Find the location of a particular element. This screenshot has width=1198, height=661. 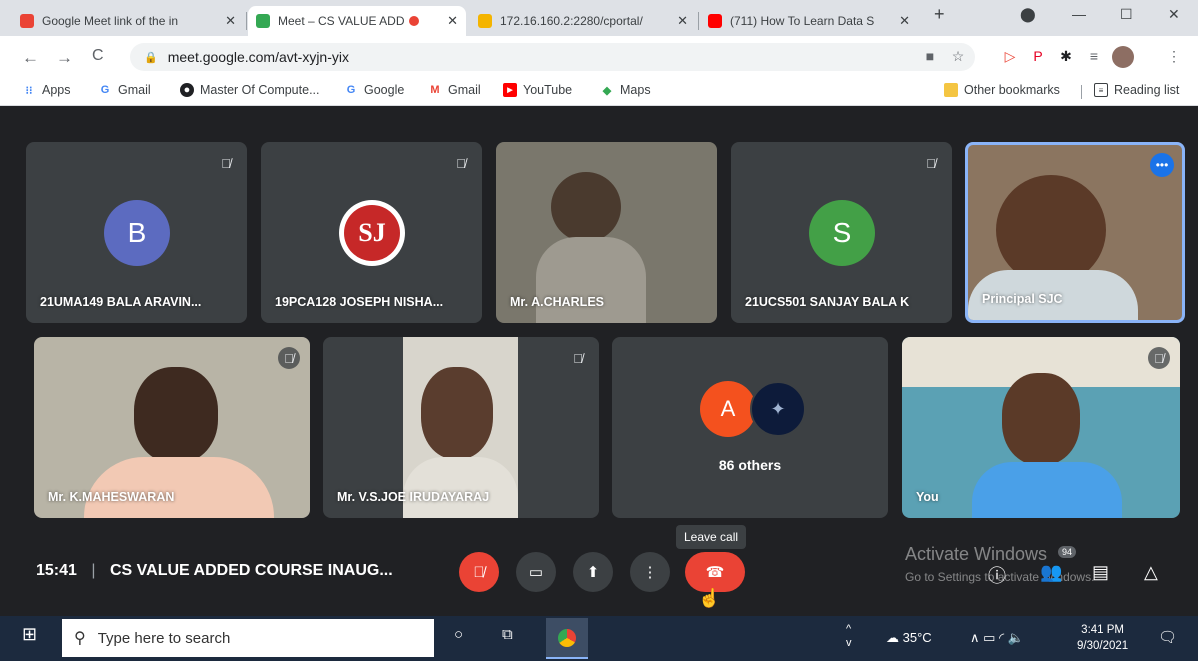

bookmark-apps: ⁝⁝ Apps is located at coordinates (46, 90).